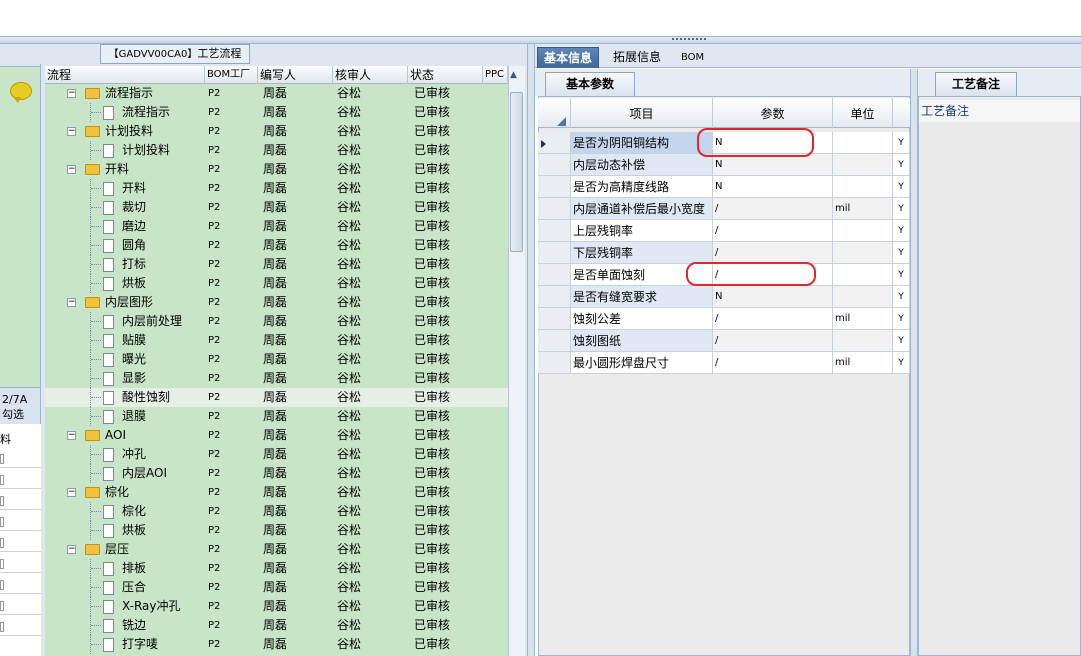 This screenshot has height=656, width=1081. What do you see at coordinates (276, 397) in the screenshot?
I see `tree-row: 酸性蚀刻 P2 周磊 谷松 已审核` at bounding box center [276, 397].